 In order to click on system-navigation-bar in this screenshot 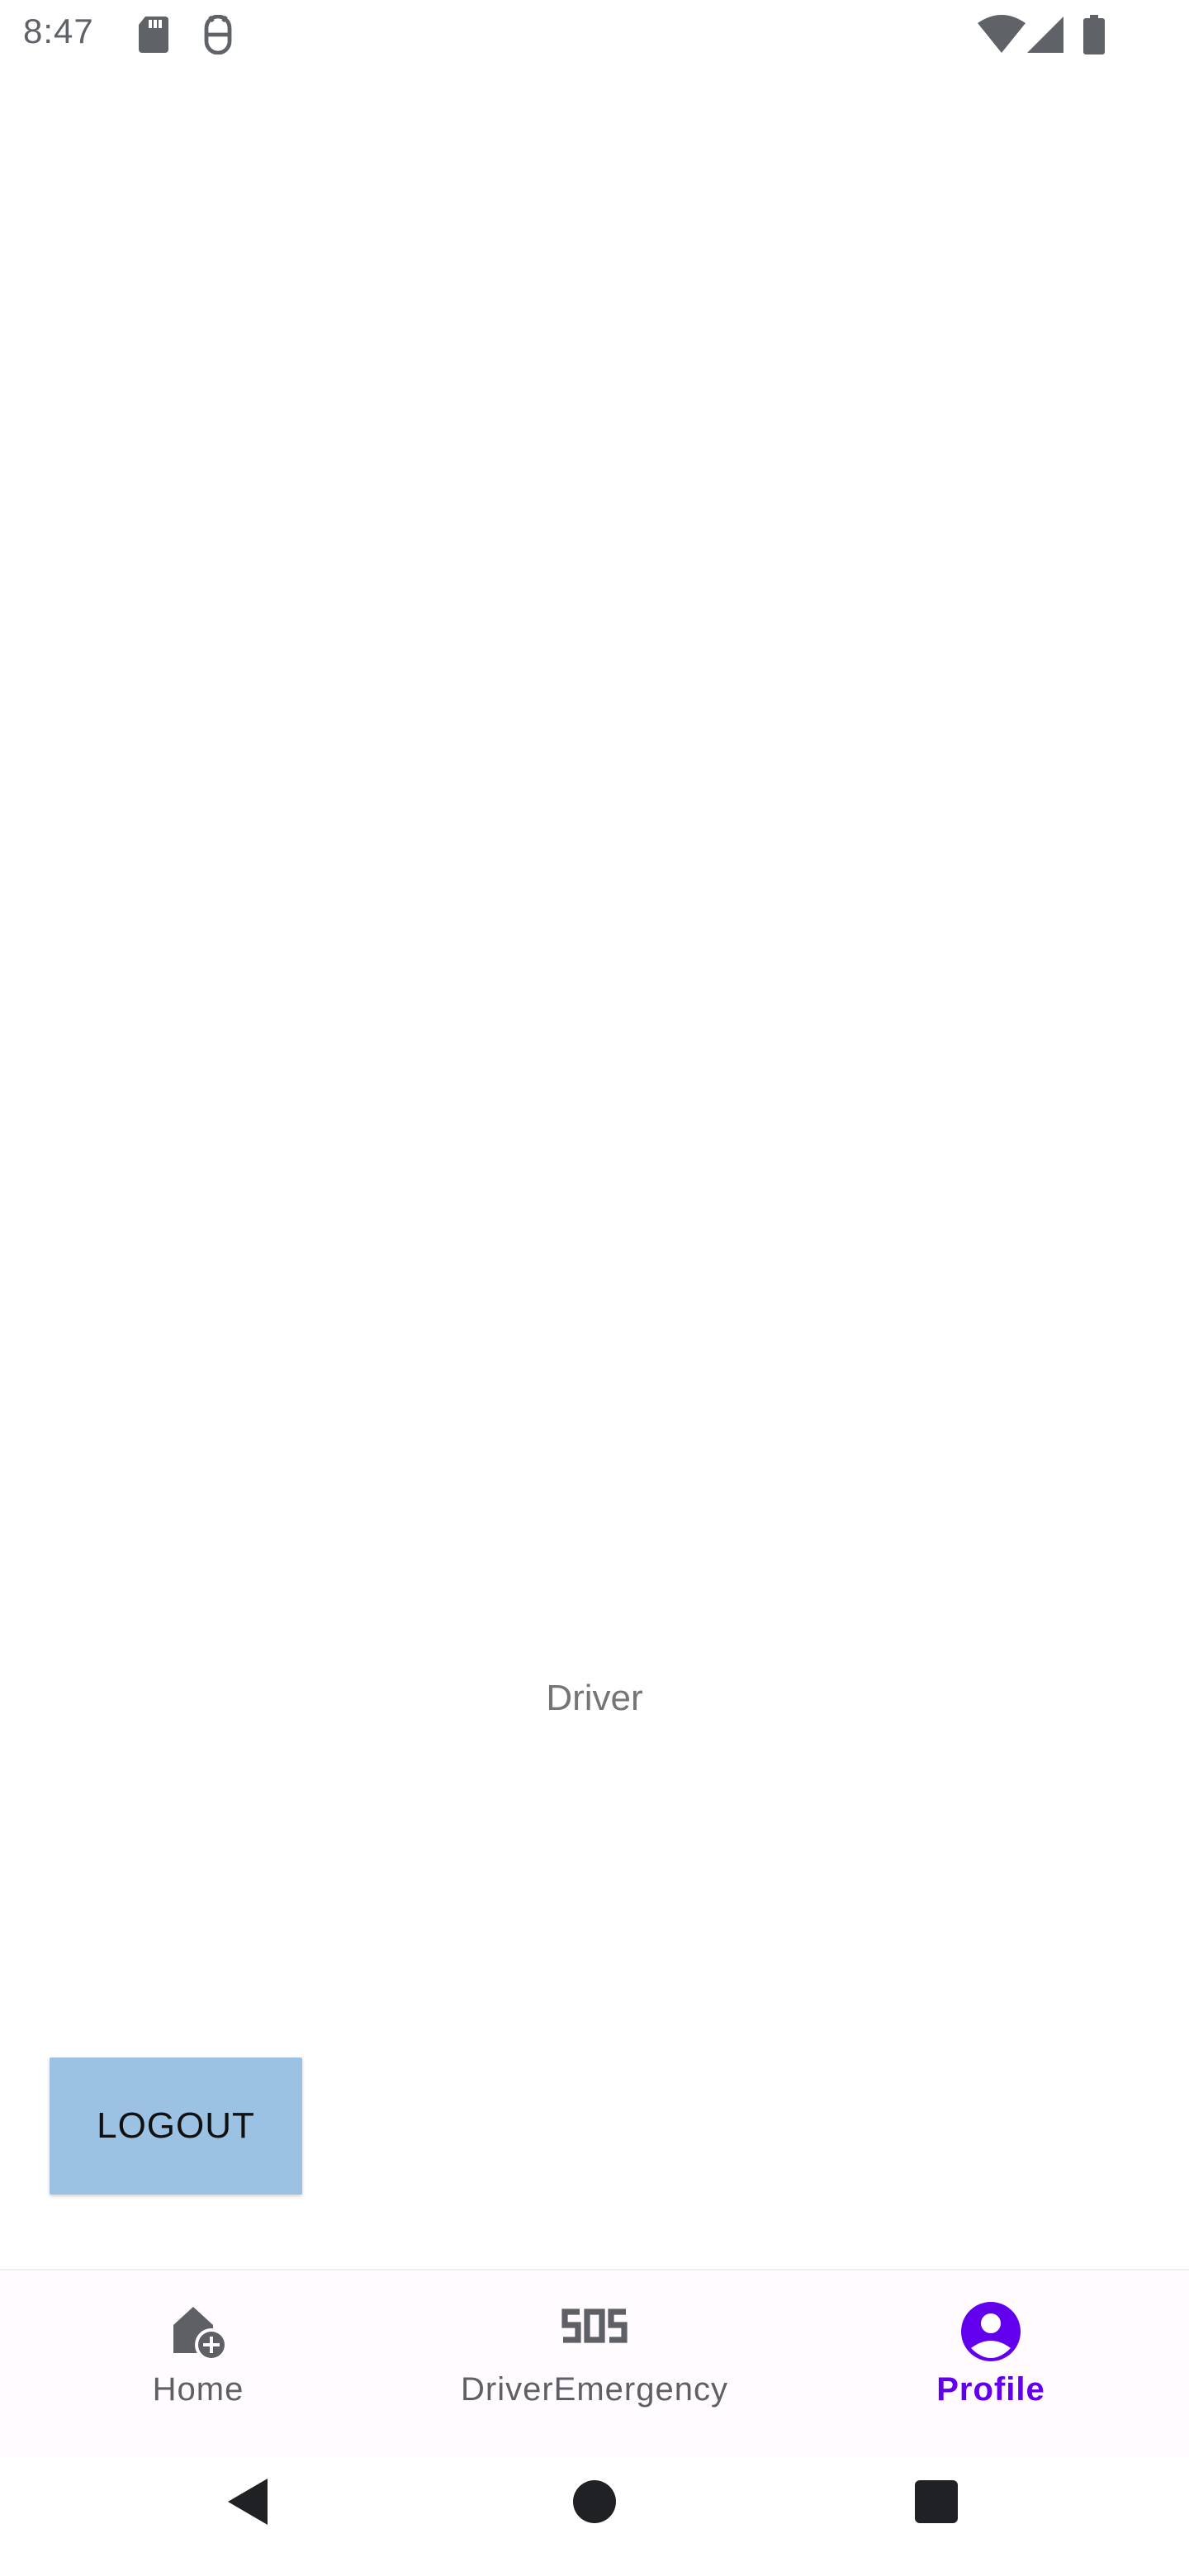, I will do `click(594, 2516)`.